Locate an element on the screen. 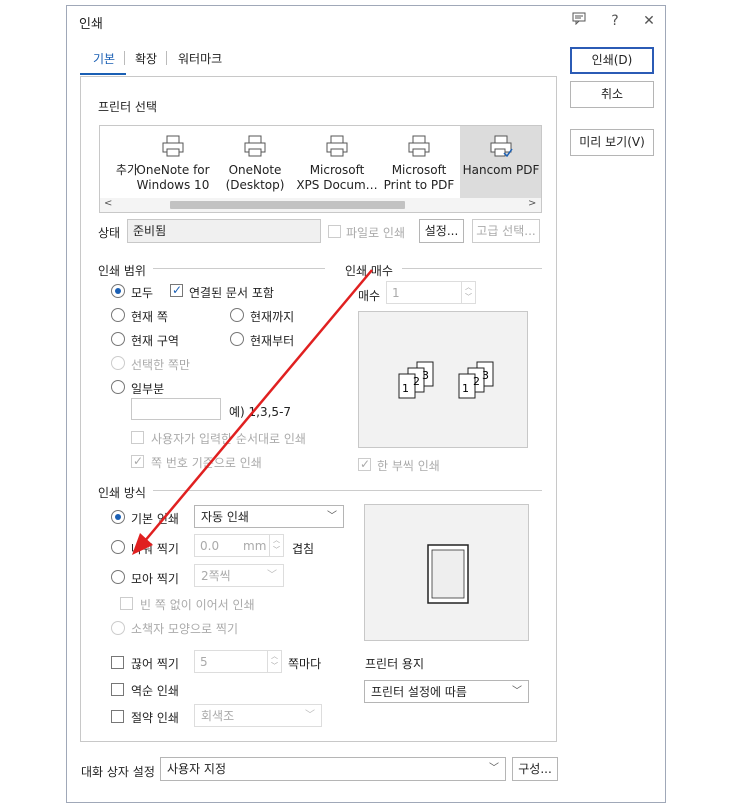 This screenshot has height=807, width=738. cut-print-checkbox is located at coordinates (117, 662).